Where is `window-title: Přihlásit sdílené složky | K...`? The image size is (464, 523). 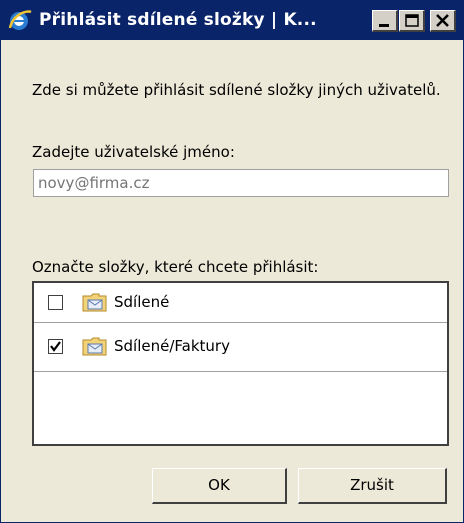
window-title: Přihlásit sdílené složky | K... is located at coordinates (178, 20).